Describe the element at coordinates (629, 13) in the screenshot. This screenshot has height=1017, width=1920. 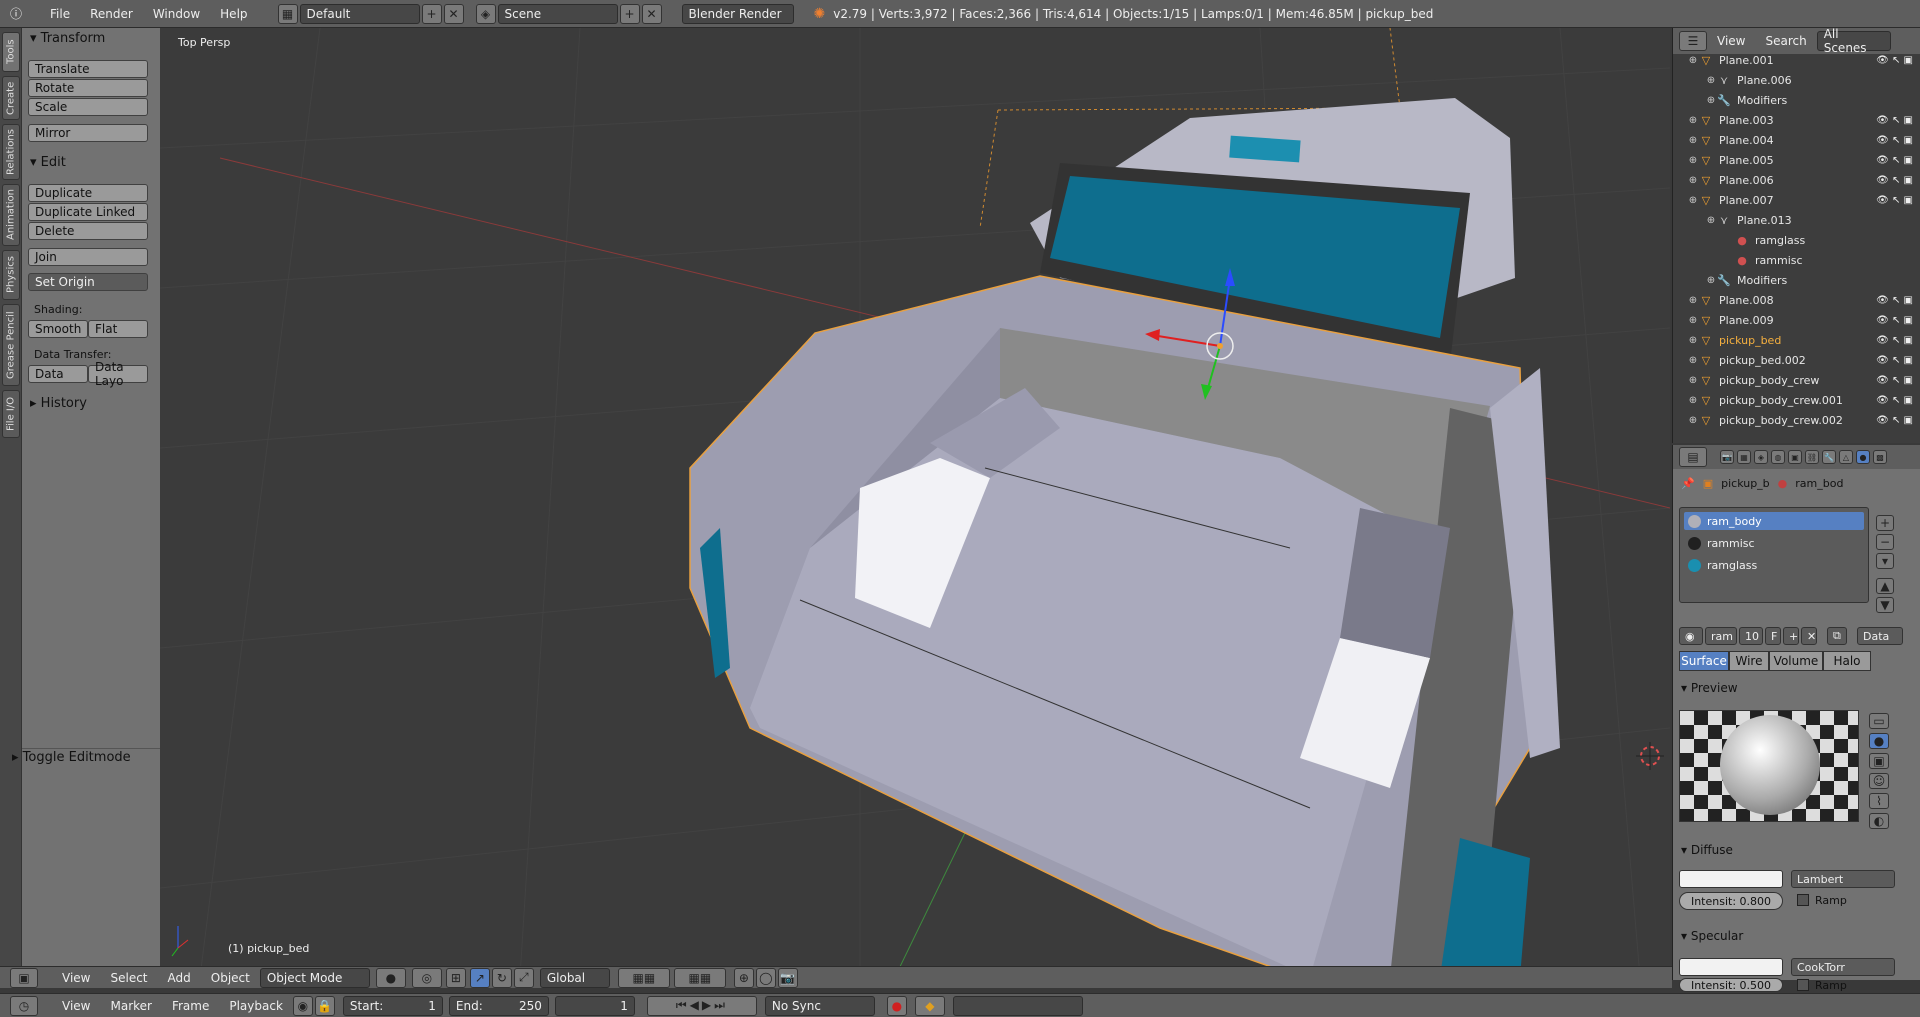
I see `add-scene-button: +` at that location.